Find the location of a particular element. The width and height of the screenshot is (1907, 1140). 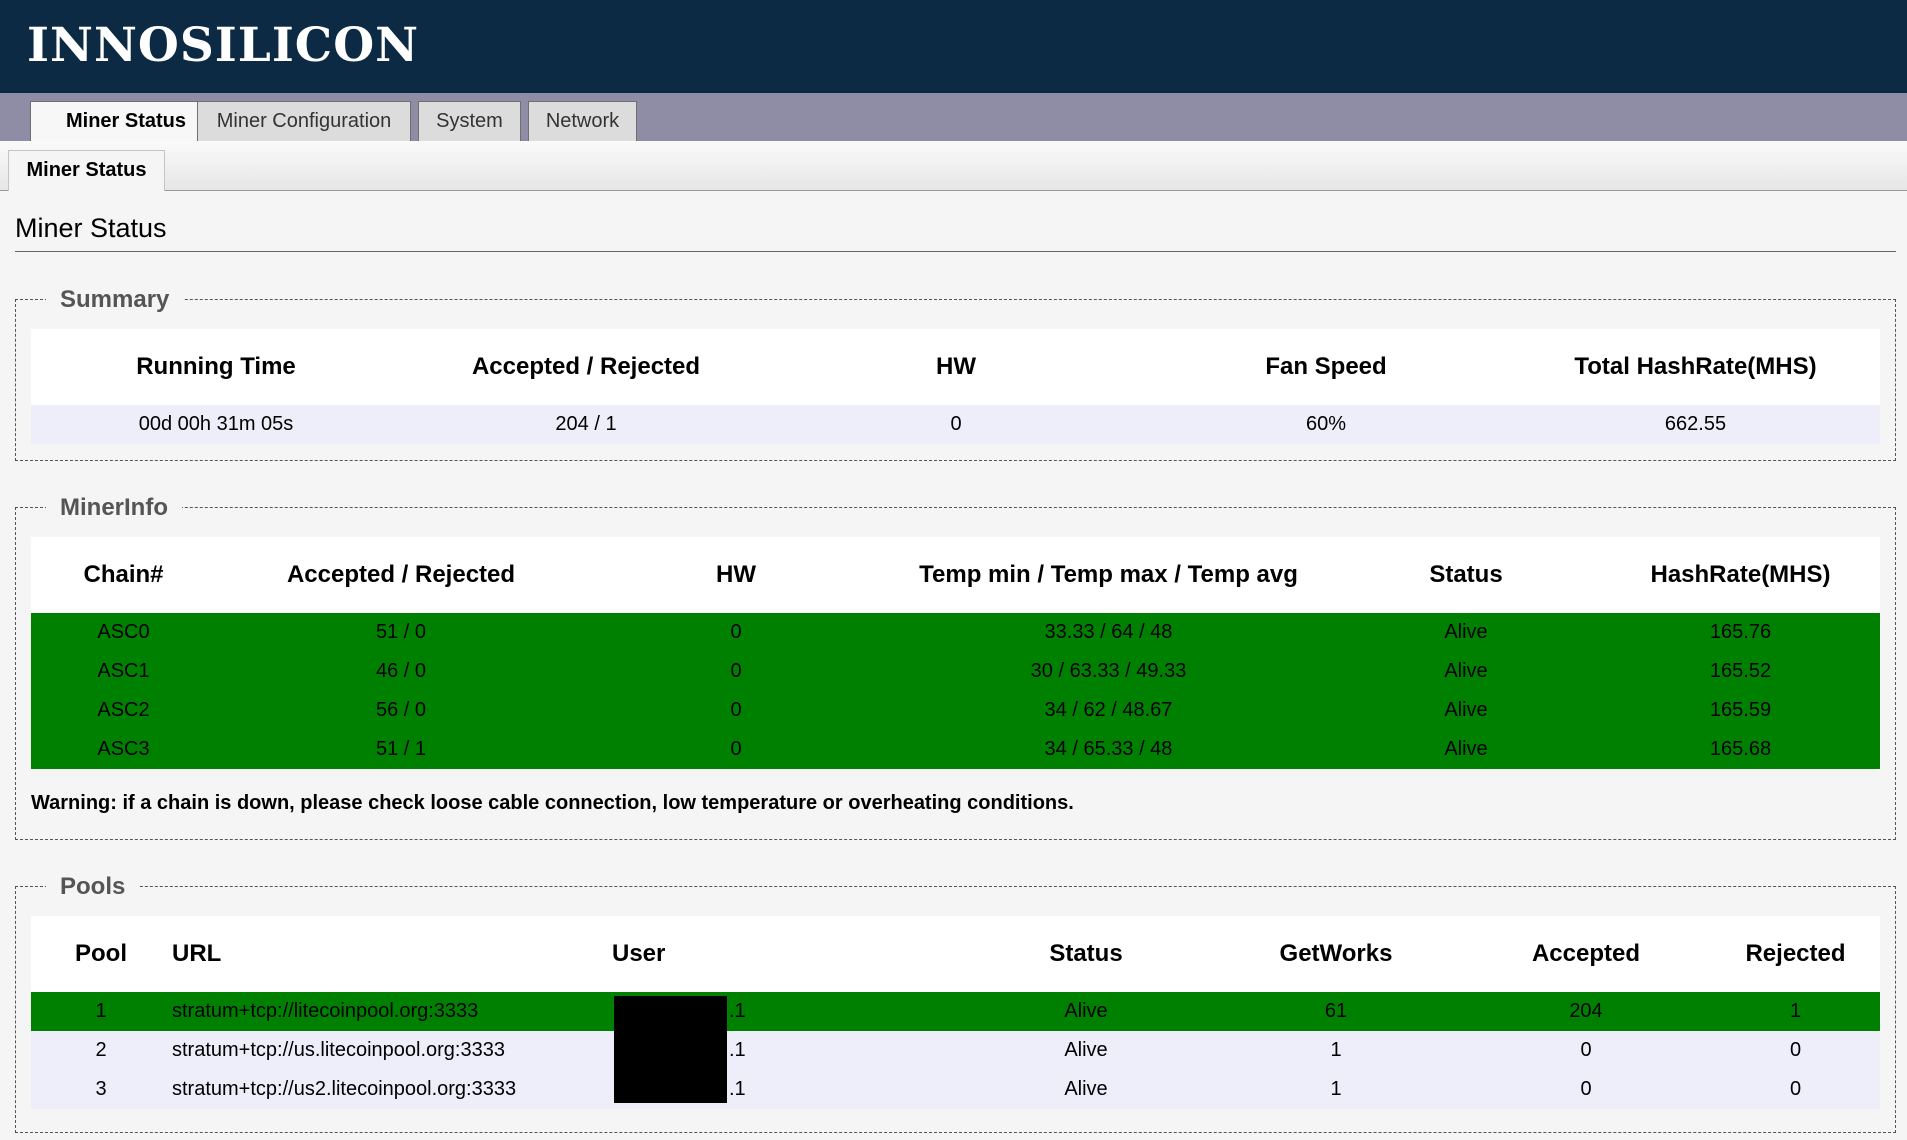

chain-temps: 33.33 / 64 / 48 is located at coordinates (1108, 632).